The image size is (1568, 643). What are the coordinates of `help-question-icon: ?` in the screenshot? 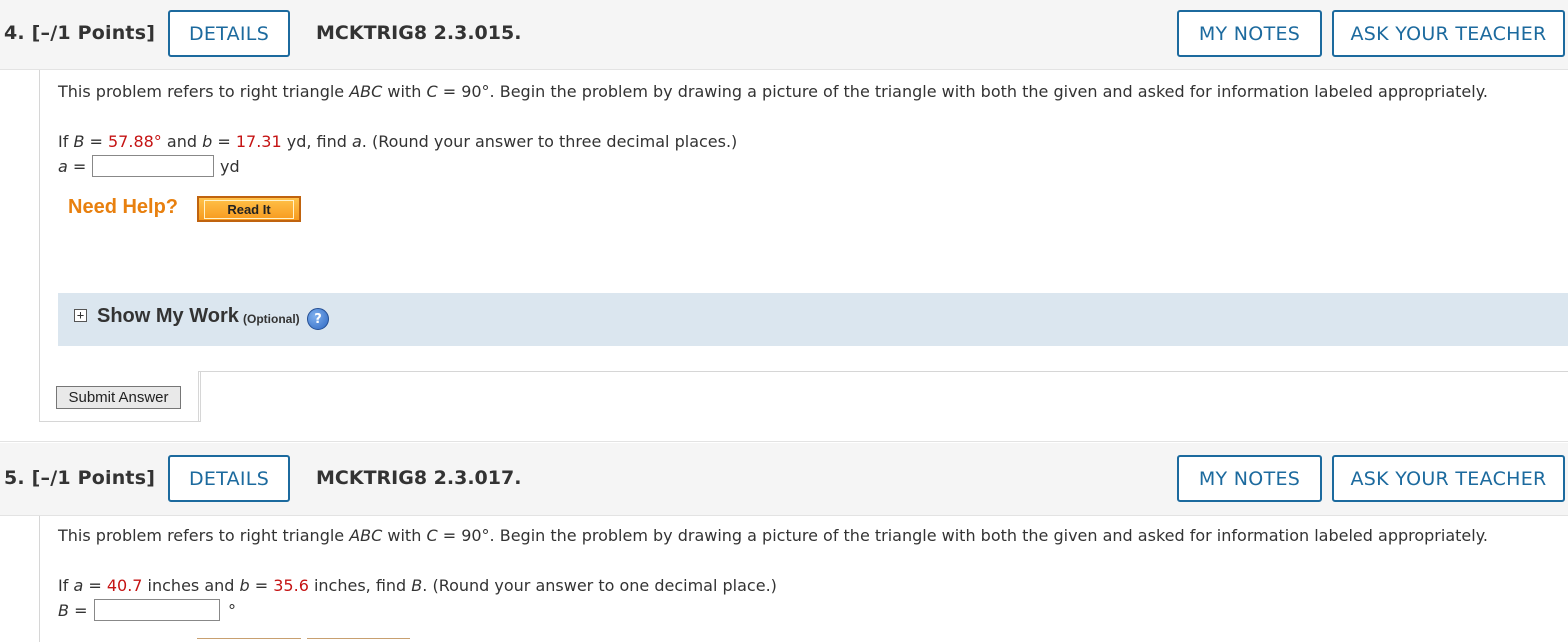 It's located at (318, 319).